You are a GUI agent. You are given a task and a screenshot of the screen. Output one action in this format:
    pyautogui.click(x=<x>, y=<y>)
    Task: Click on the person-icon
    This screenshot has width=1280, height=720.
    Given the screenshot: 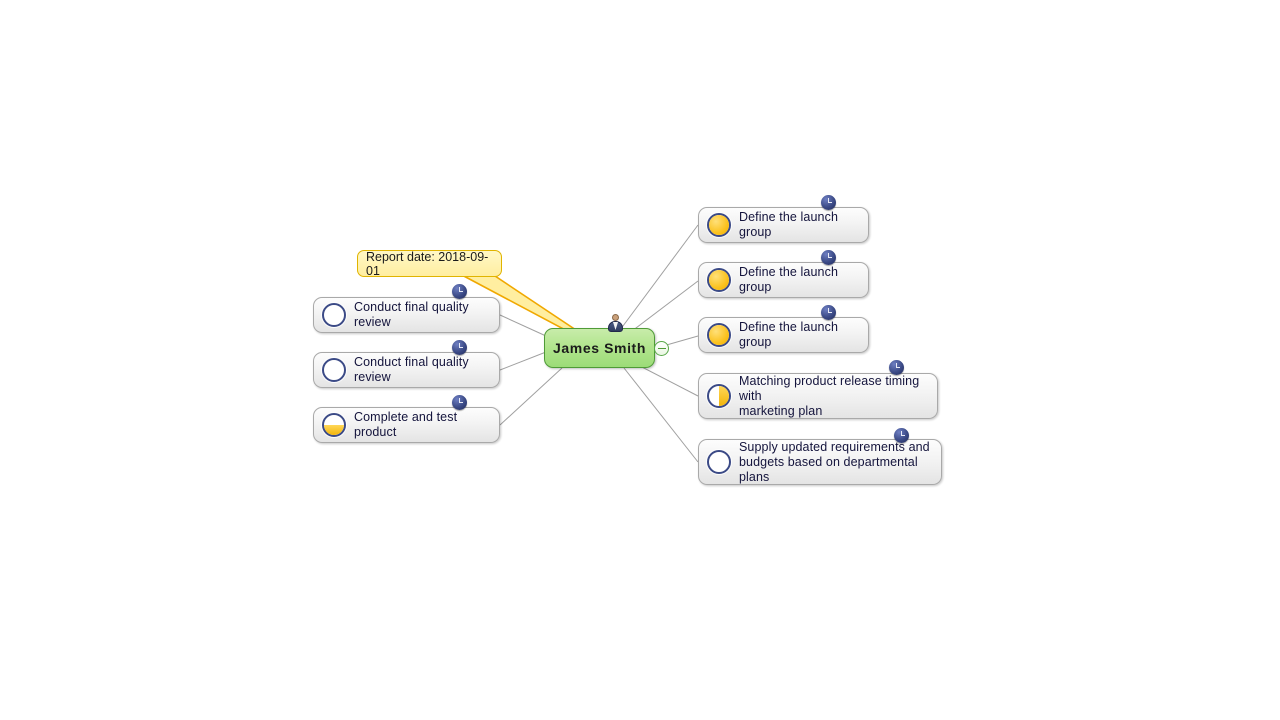 What is the action you would take?
    pyautogui.click(x=615, y=323)
    